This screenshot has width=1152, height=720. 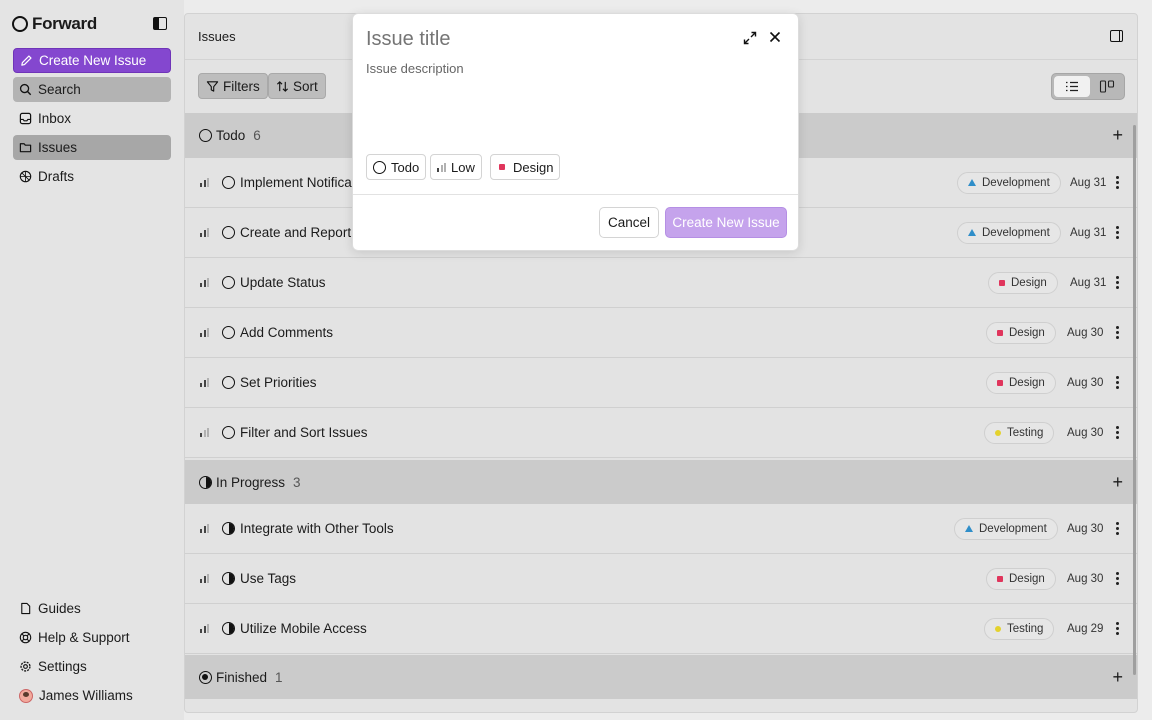 I want to click on logo-circle-icon, so click(x=20, y=24).